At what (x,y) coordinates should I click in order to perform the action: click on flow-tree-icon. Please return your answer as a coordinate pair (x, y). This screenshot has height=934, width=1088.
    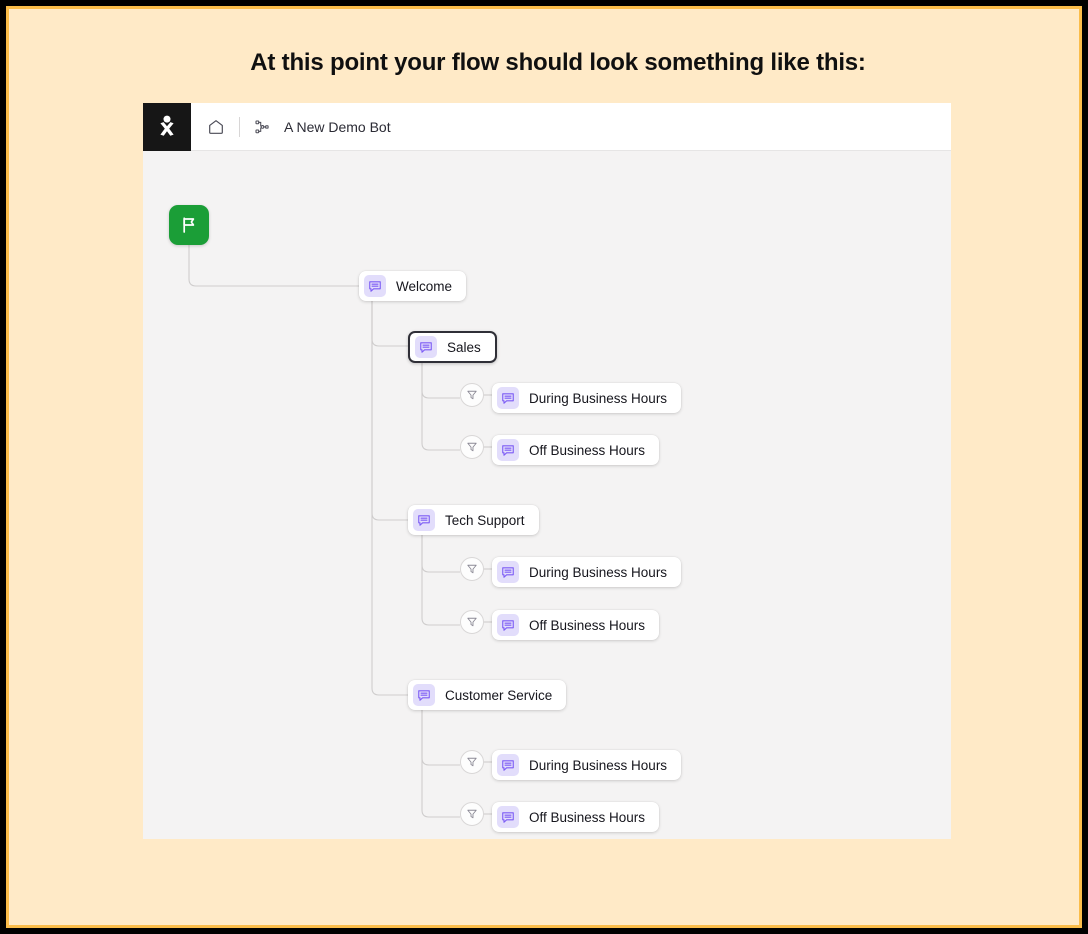
    Looking at the image, I should click on (262, 127).